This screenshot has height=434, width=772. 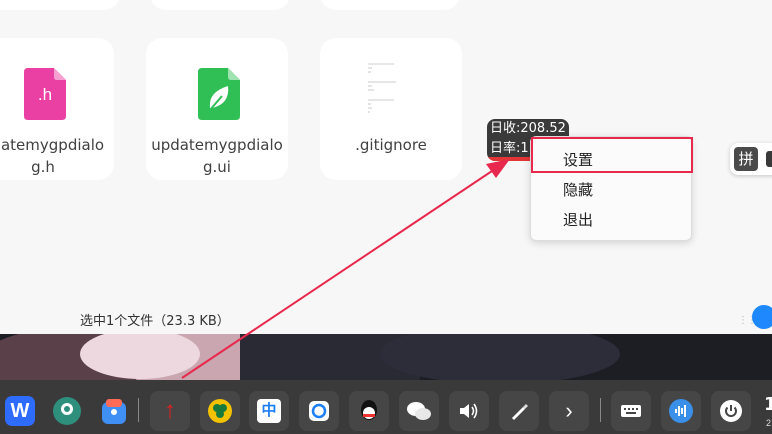 What do you see at coordinates (612, 155) in the screenshot?
I see `highlight-box` at bounding box center [612, 155].